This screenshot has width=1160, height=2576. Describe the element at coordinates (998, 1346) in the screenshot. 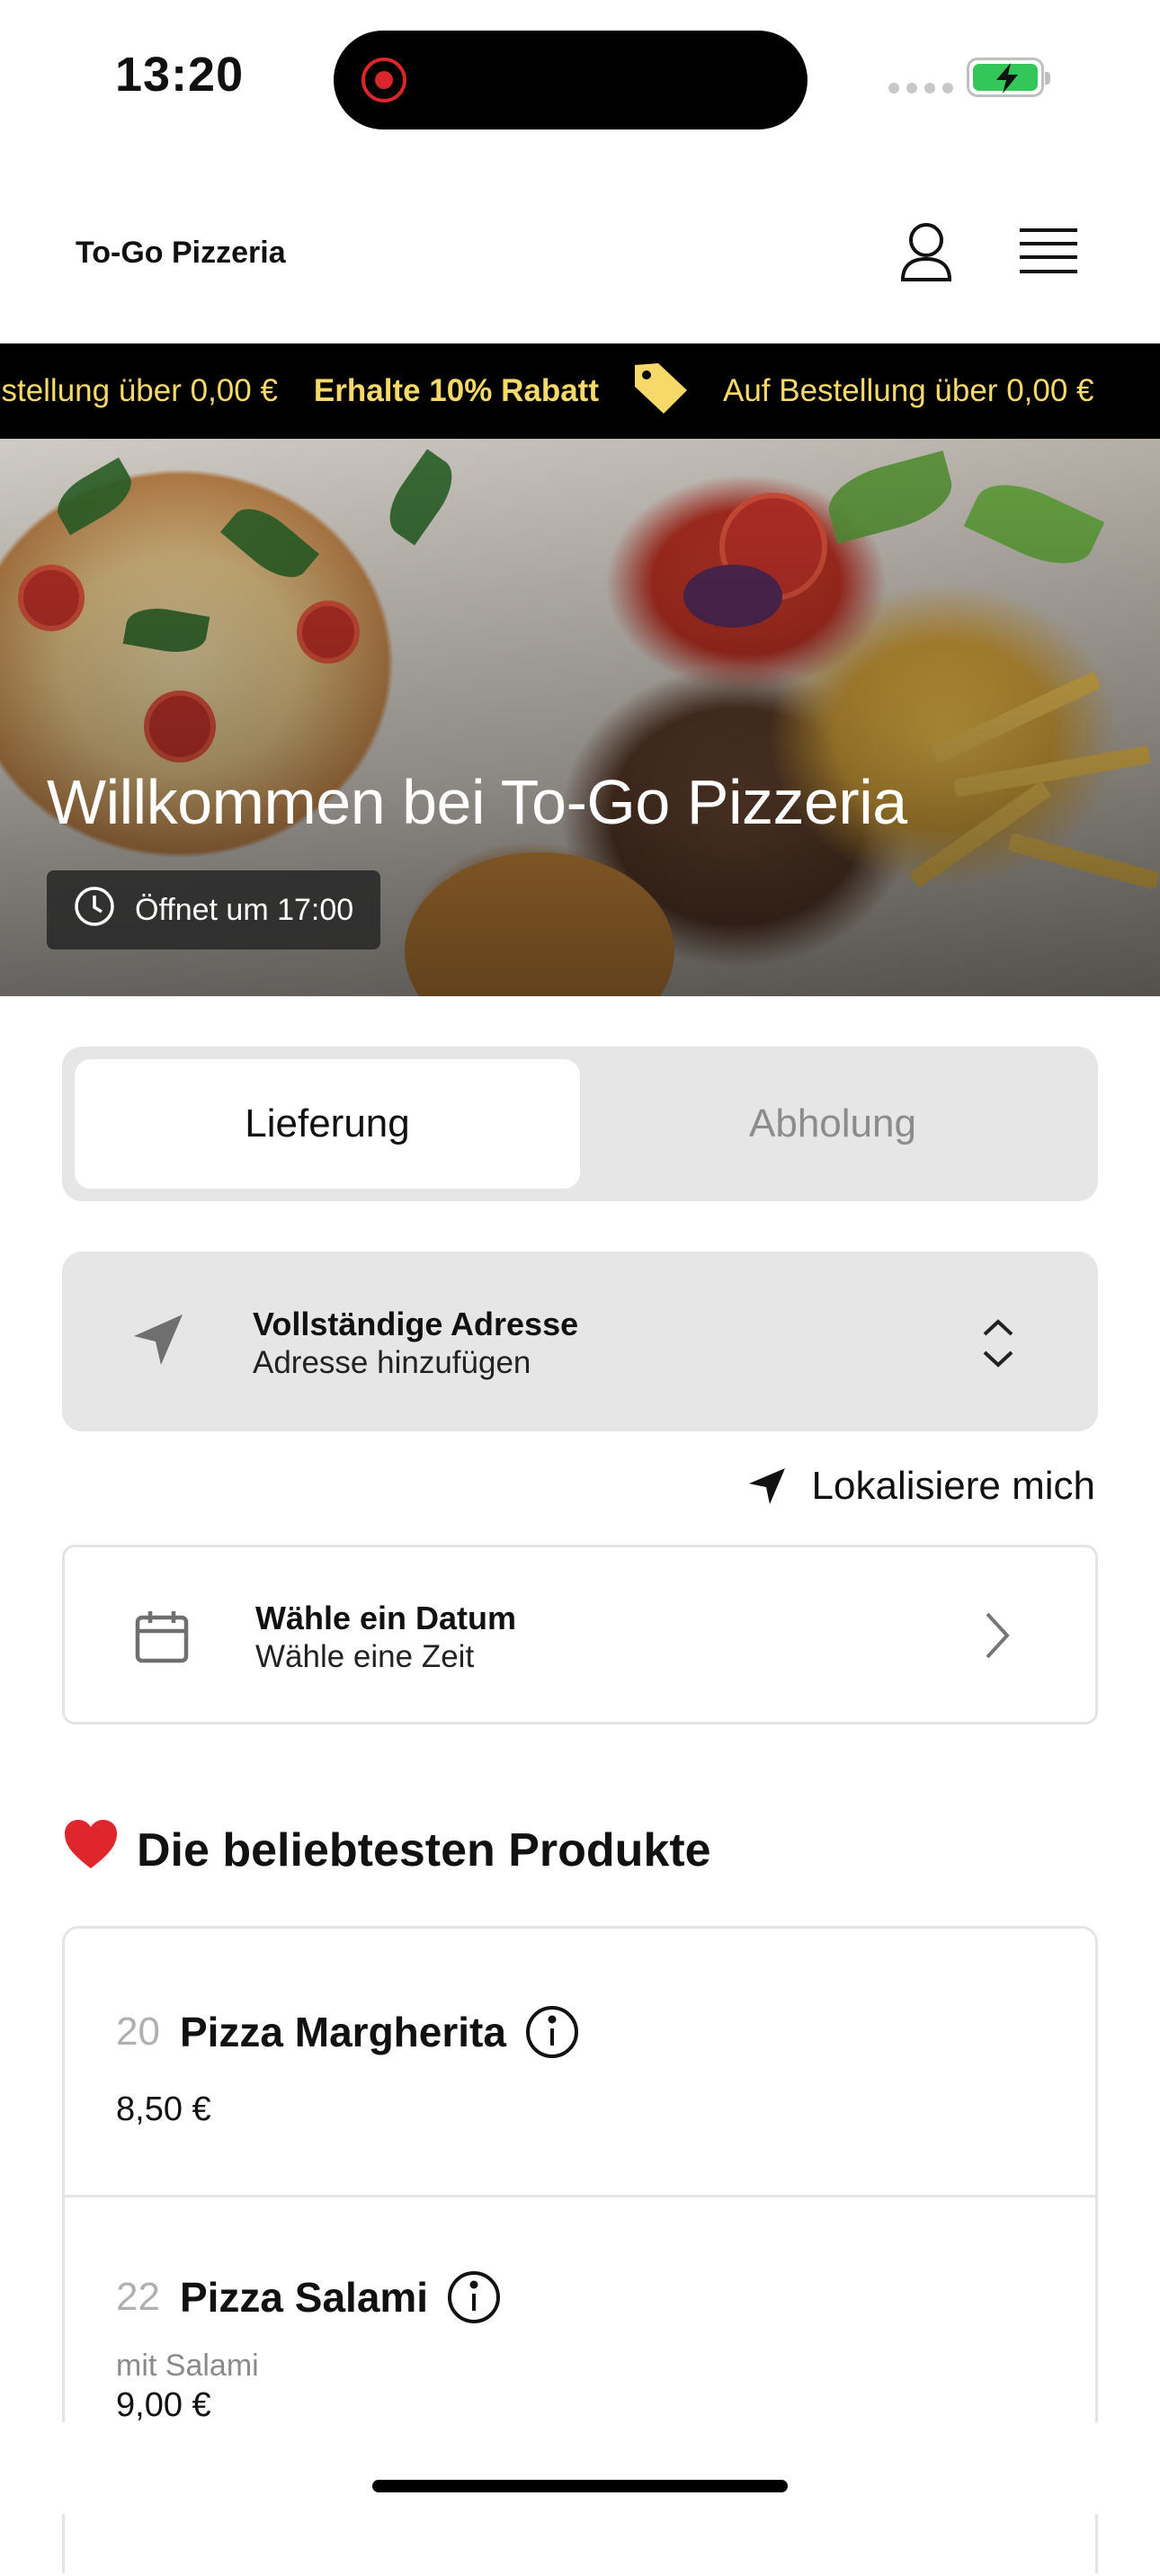

I see `chevron-up-down-icon` at that location.